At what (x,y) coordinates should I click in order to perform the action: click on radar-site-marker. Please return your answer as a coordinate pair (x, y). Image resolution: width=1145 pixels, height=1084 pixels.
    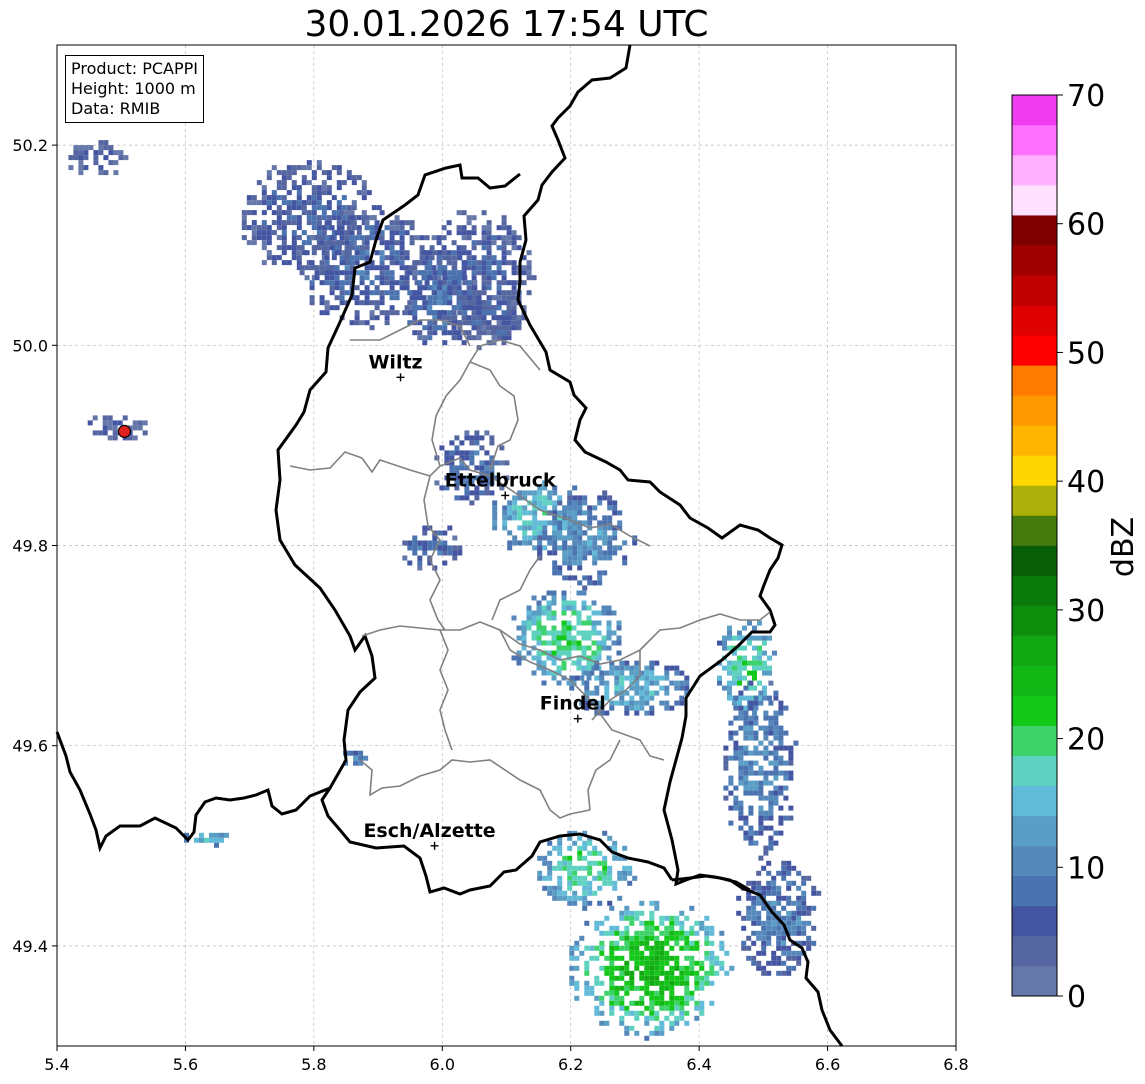
    Looking at the image, I should click on (124, 431).